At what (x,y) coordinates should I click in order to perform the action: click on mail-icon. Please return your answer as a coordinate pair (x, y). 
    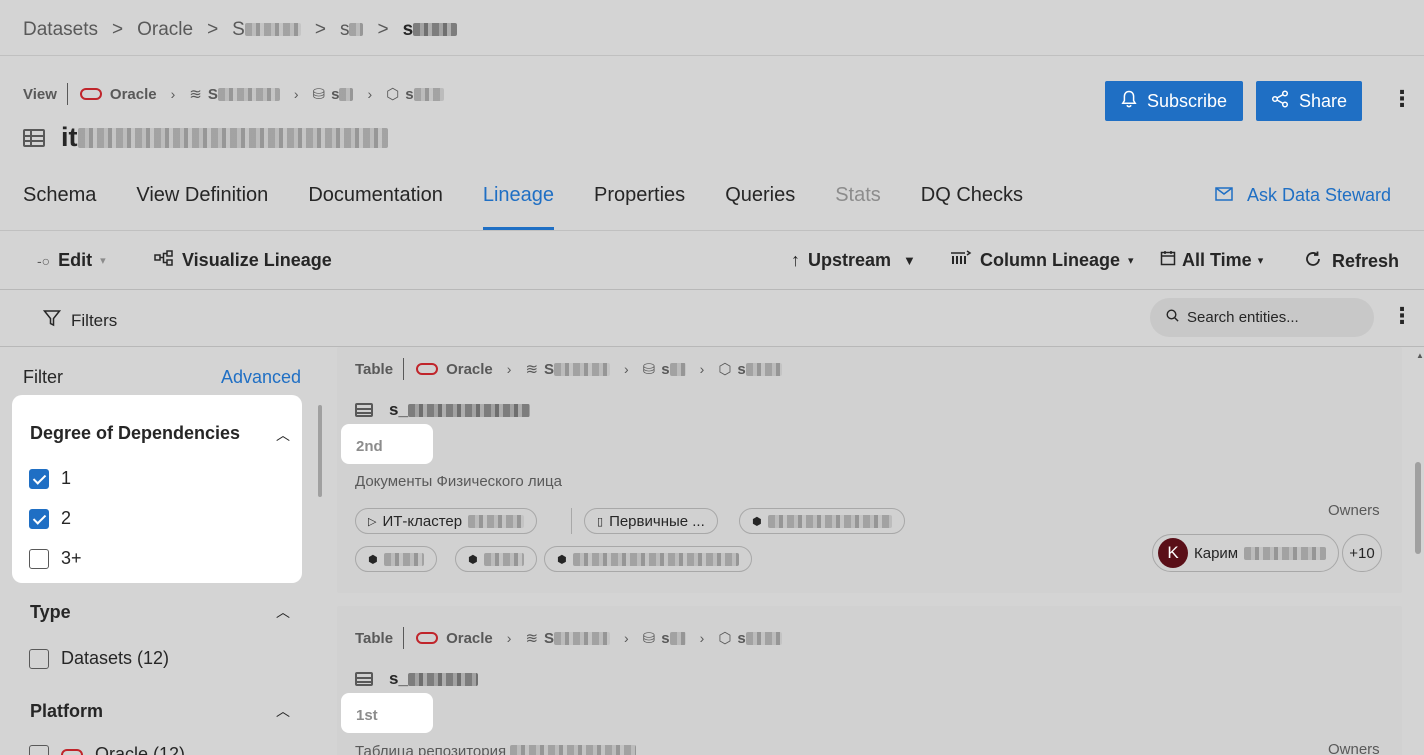
    Looking at the image, I should click on (1224, 195).